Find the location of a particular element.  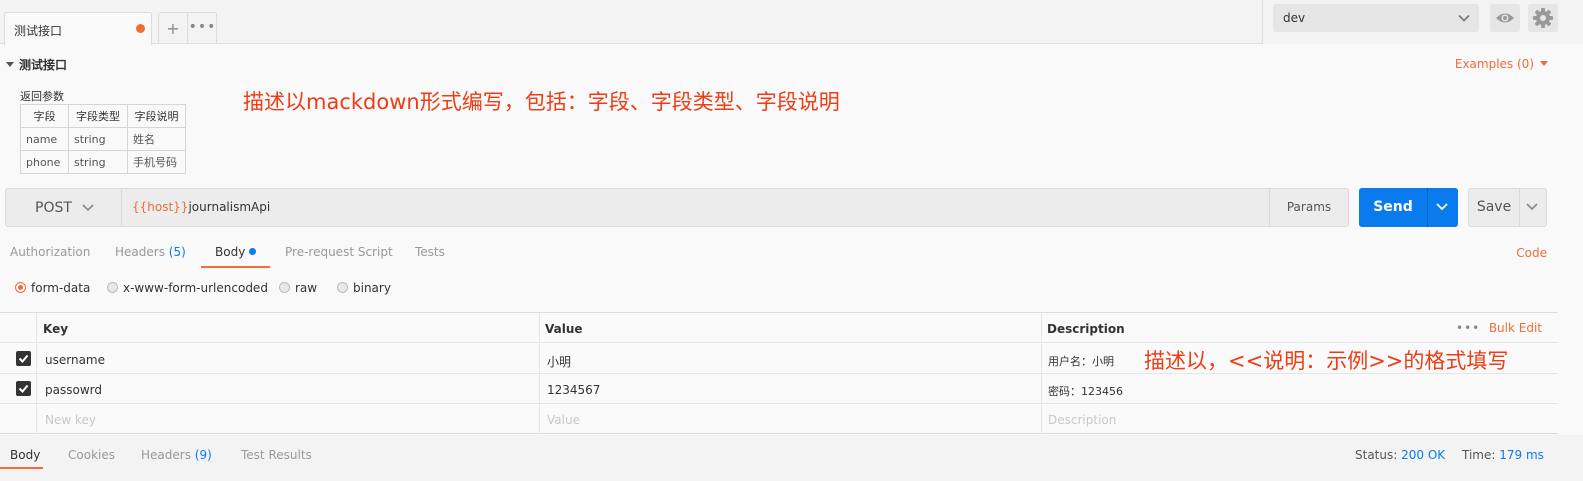

tab-prerequest-script: Pre-request Script is located at coordinates (339, 252).